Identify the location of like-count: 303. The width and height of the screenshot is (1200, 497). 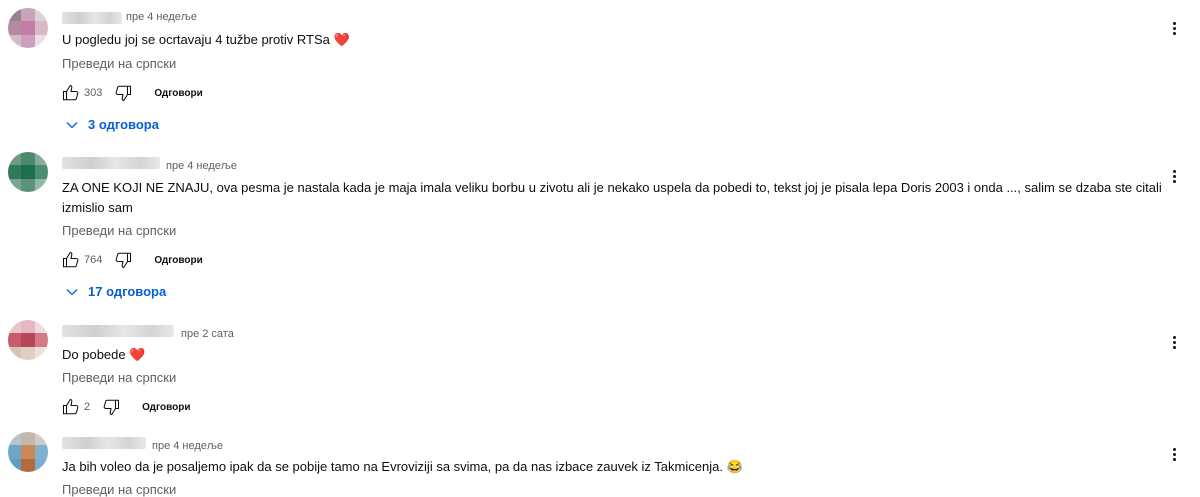
(93, 93).